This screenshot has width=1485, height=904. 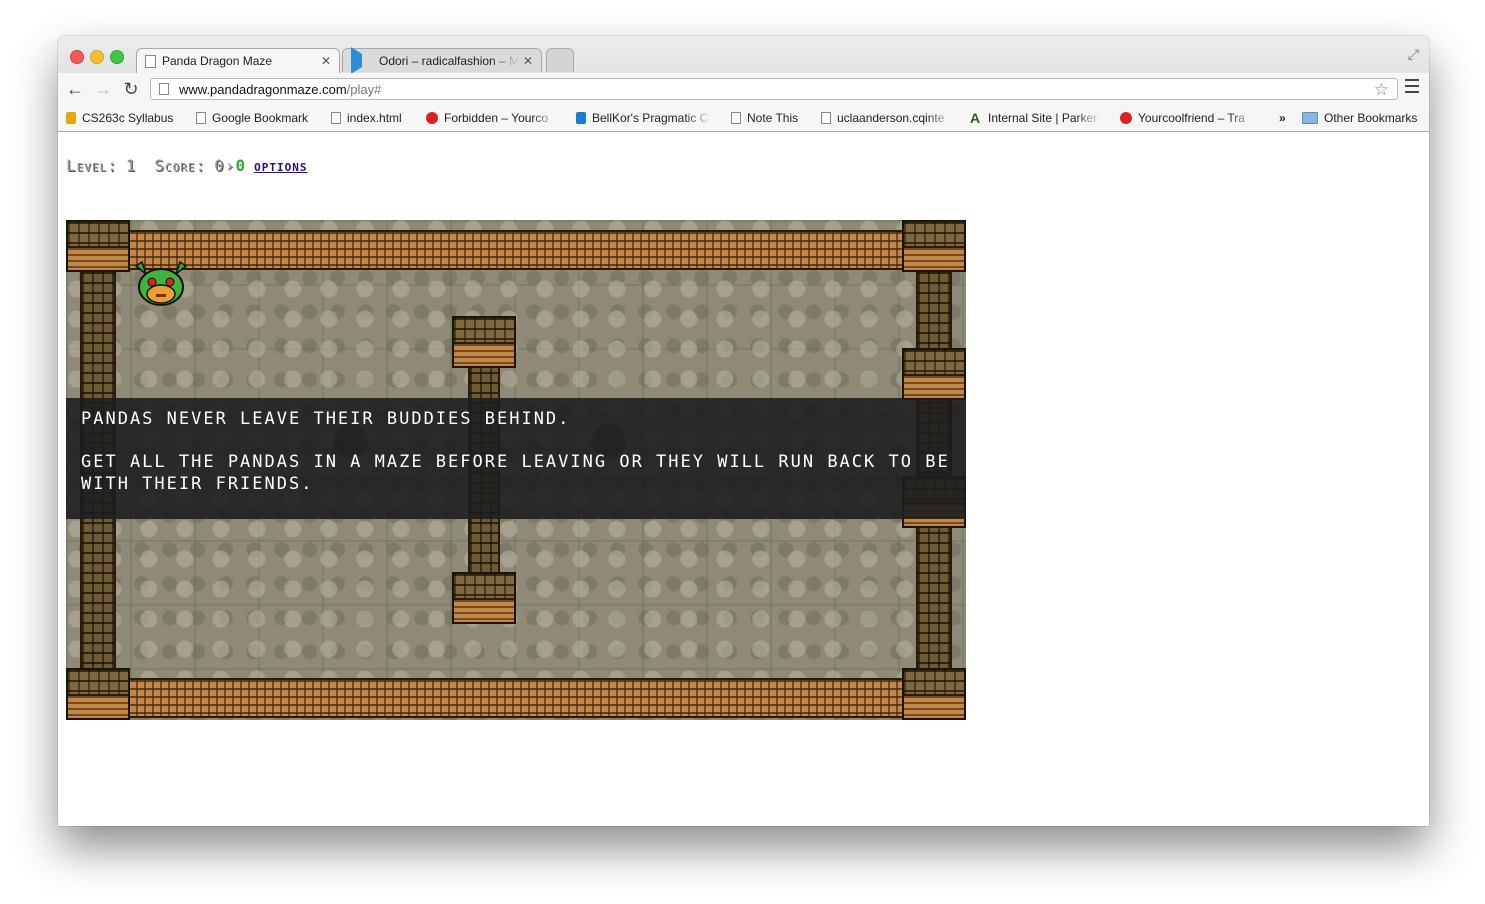 I want to click on center-pillar-cap-bottom, so click(x=484, y=598).